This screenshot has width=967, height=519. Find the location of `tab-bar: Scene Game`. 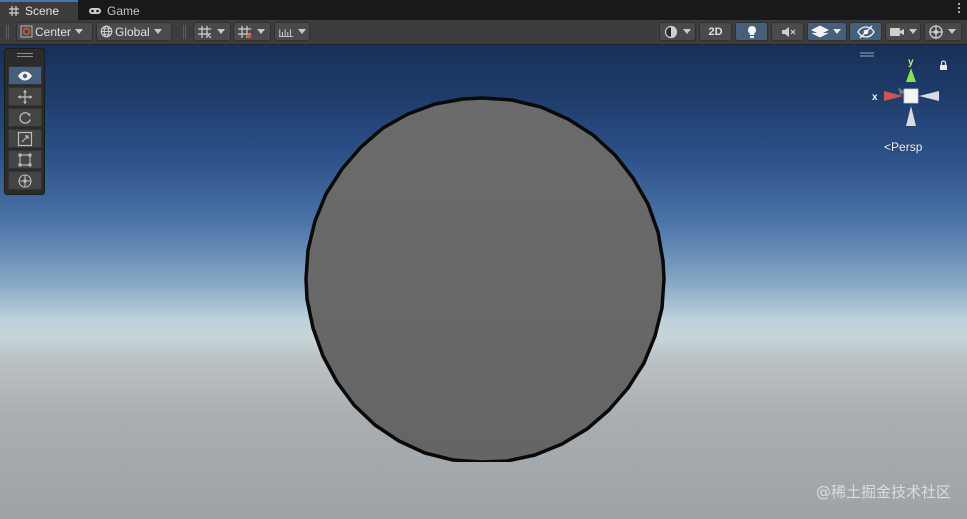

tab-bar: Scene Game is located at coordinates (483, 10).